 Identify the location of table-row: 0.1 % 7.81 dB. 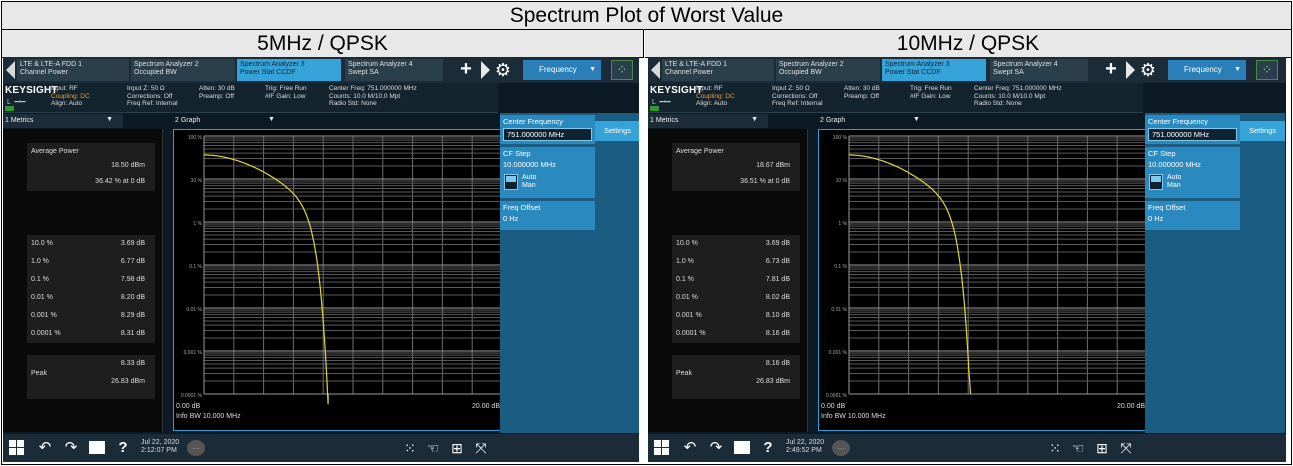
(733, 279).